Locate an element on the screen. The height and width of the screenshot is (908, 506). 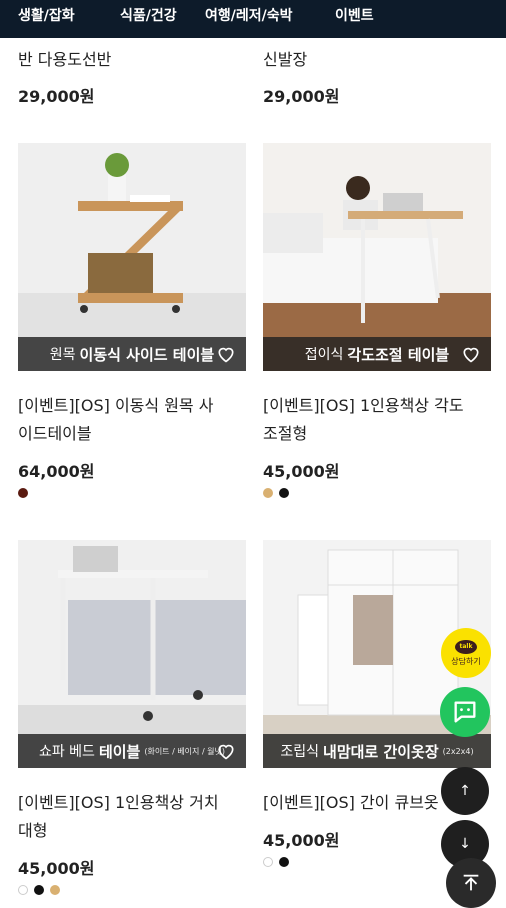
chat-icon is located at coordinates (465, 712).